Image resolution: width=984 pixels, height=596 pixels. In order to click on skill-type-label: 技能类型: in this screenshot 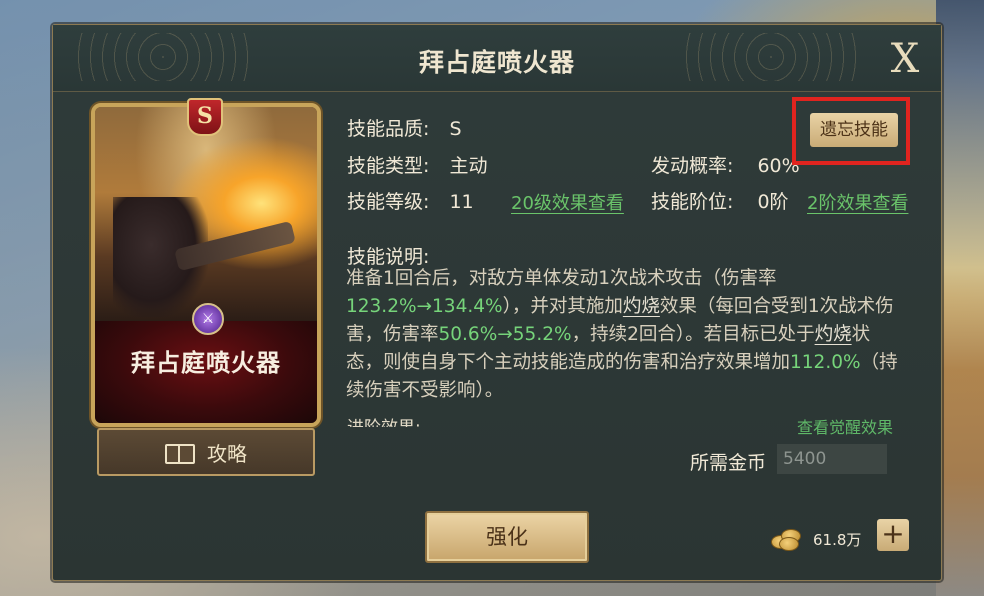, I will do `click(388, 166)`.